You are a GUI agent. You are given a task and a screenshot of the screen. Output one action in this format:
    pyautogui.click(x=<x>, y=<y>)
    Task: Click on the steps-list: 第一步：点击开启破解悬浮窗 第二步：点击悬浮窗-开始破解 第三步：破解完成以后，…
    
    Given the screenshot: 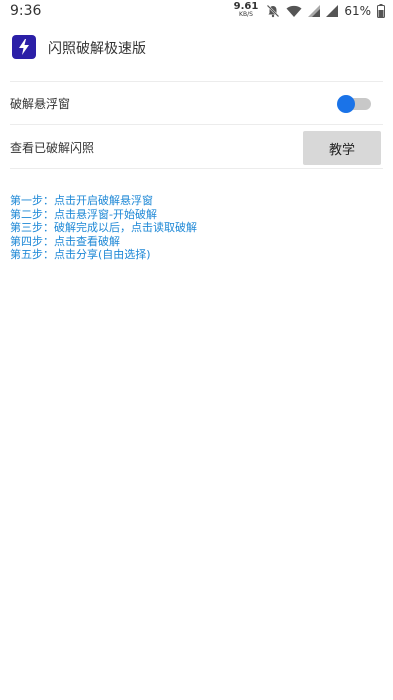 What is the action you would take?
    pyautogui.click(x=103, y=228)
    